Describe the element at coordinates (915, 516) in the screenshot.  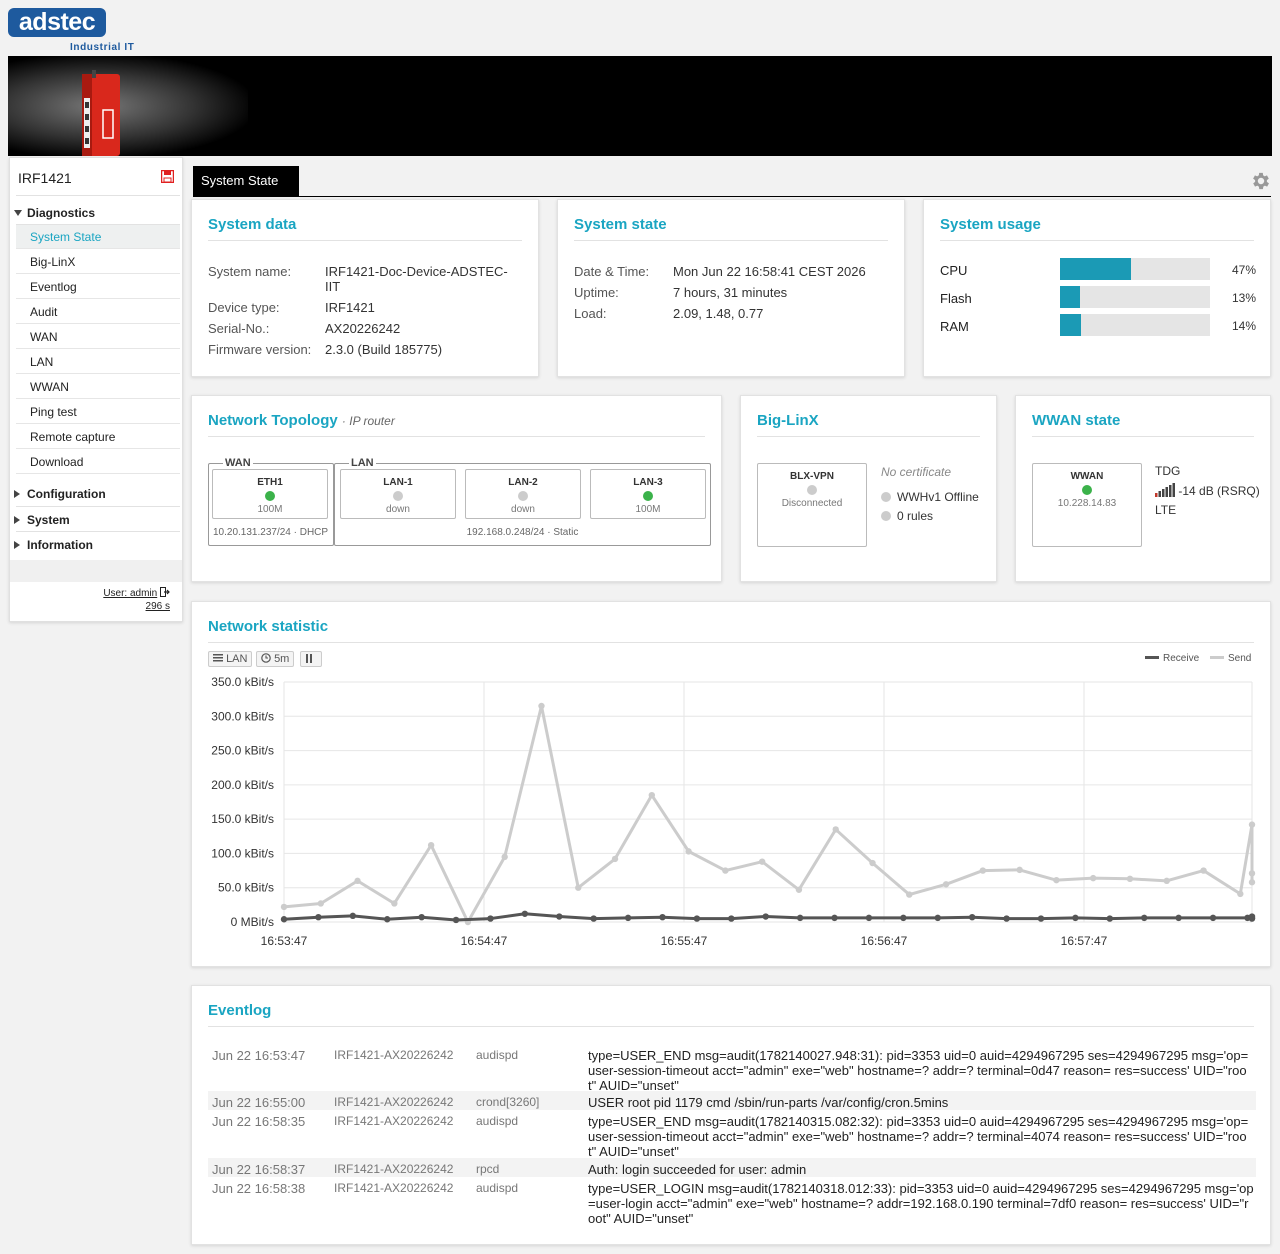
I see `rules-status-text: 0 rules` at that location.